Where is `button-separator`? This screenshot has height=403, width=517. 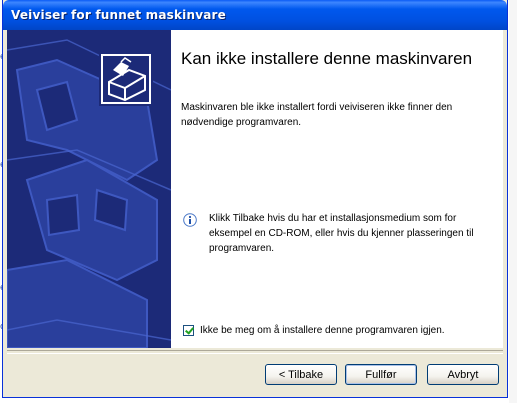 button-separator is located at coordinates (255, 352).